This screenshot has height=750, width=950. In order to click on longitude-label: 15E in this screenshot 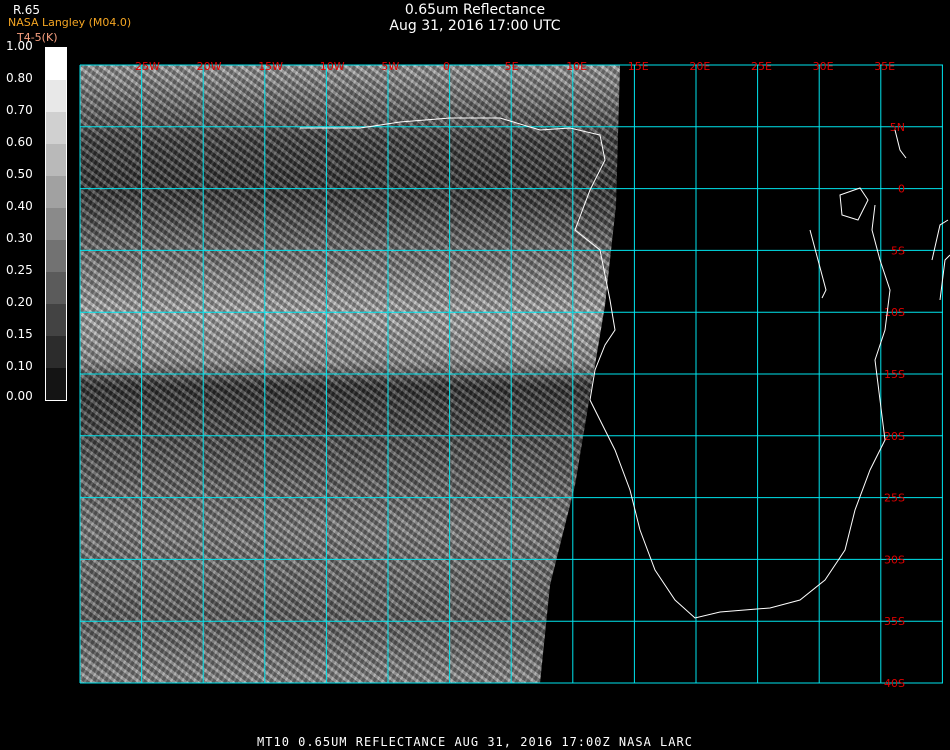, I will do `click(638, 66)`.